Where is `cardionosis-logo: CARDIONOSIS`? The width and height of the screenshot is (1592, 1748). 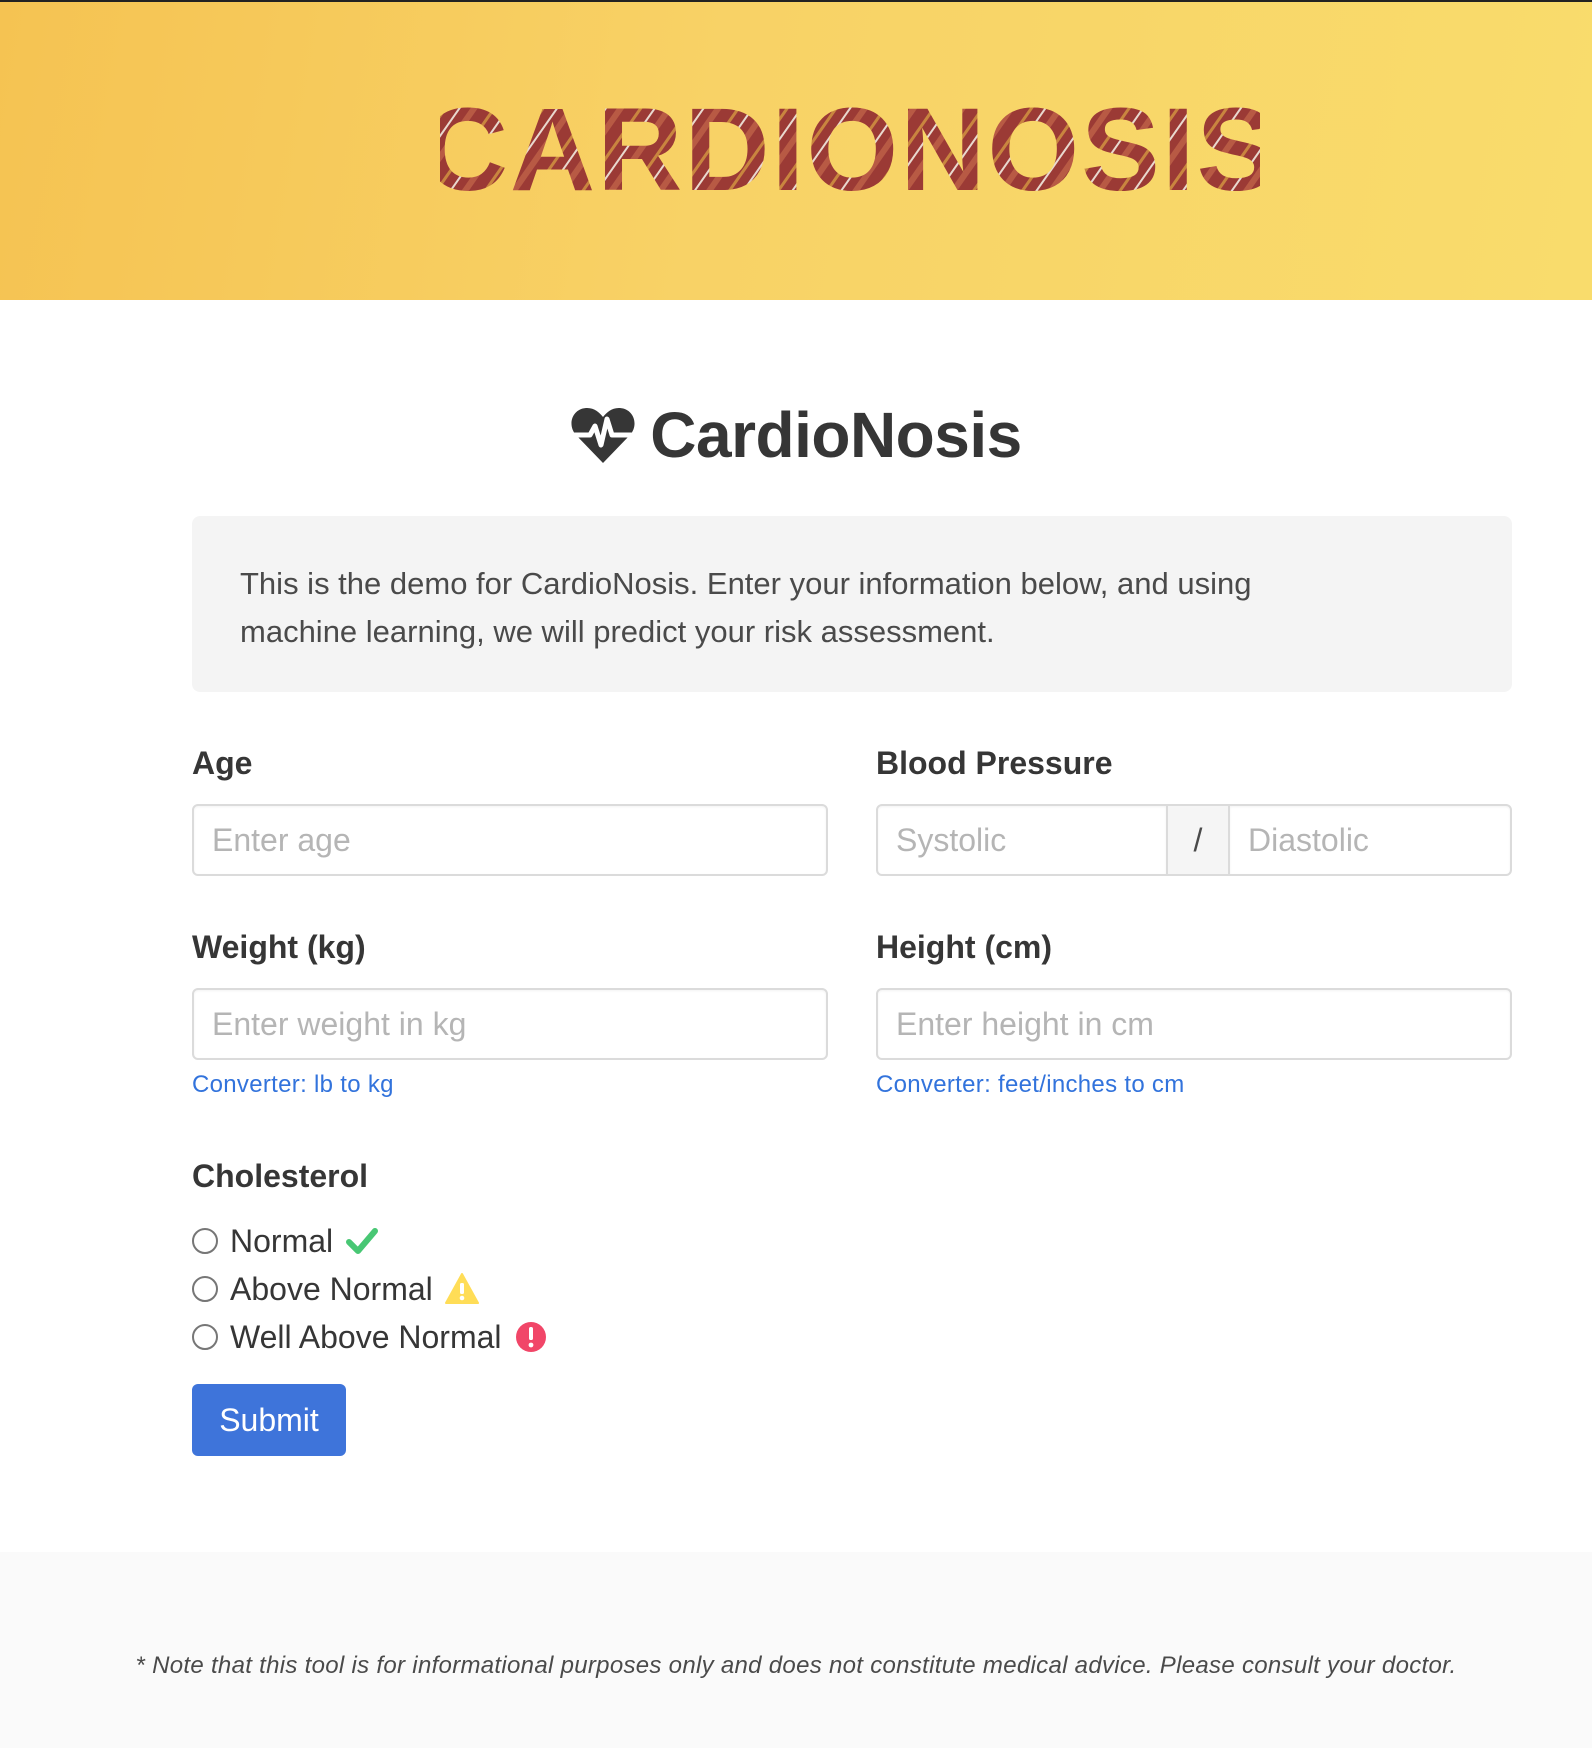
cardionosis-logo: CARDIONOSIS is located at coordinates (850, 147).